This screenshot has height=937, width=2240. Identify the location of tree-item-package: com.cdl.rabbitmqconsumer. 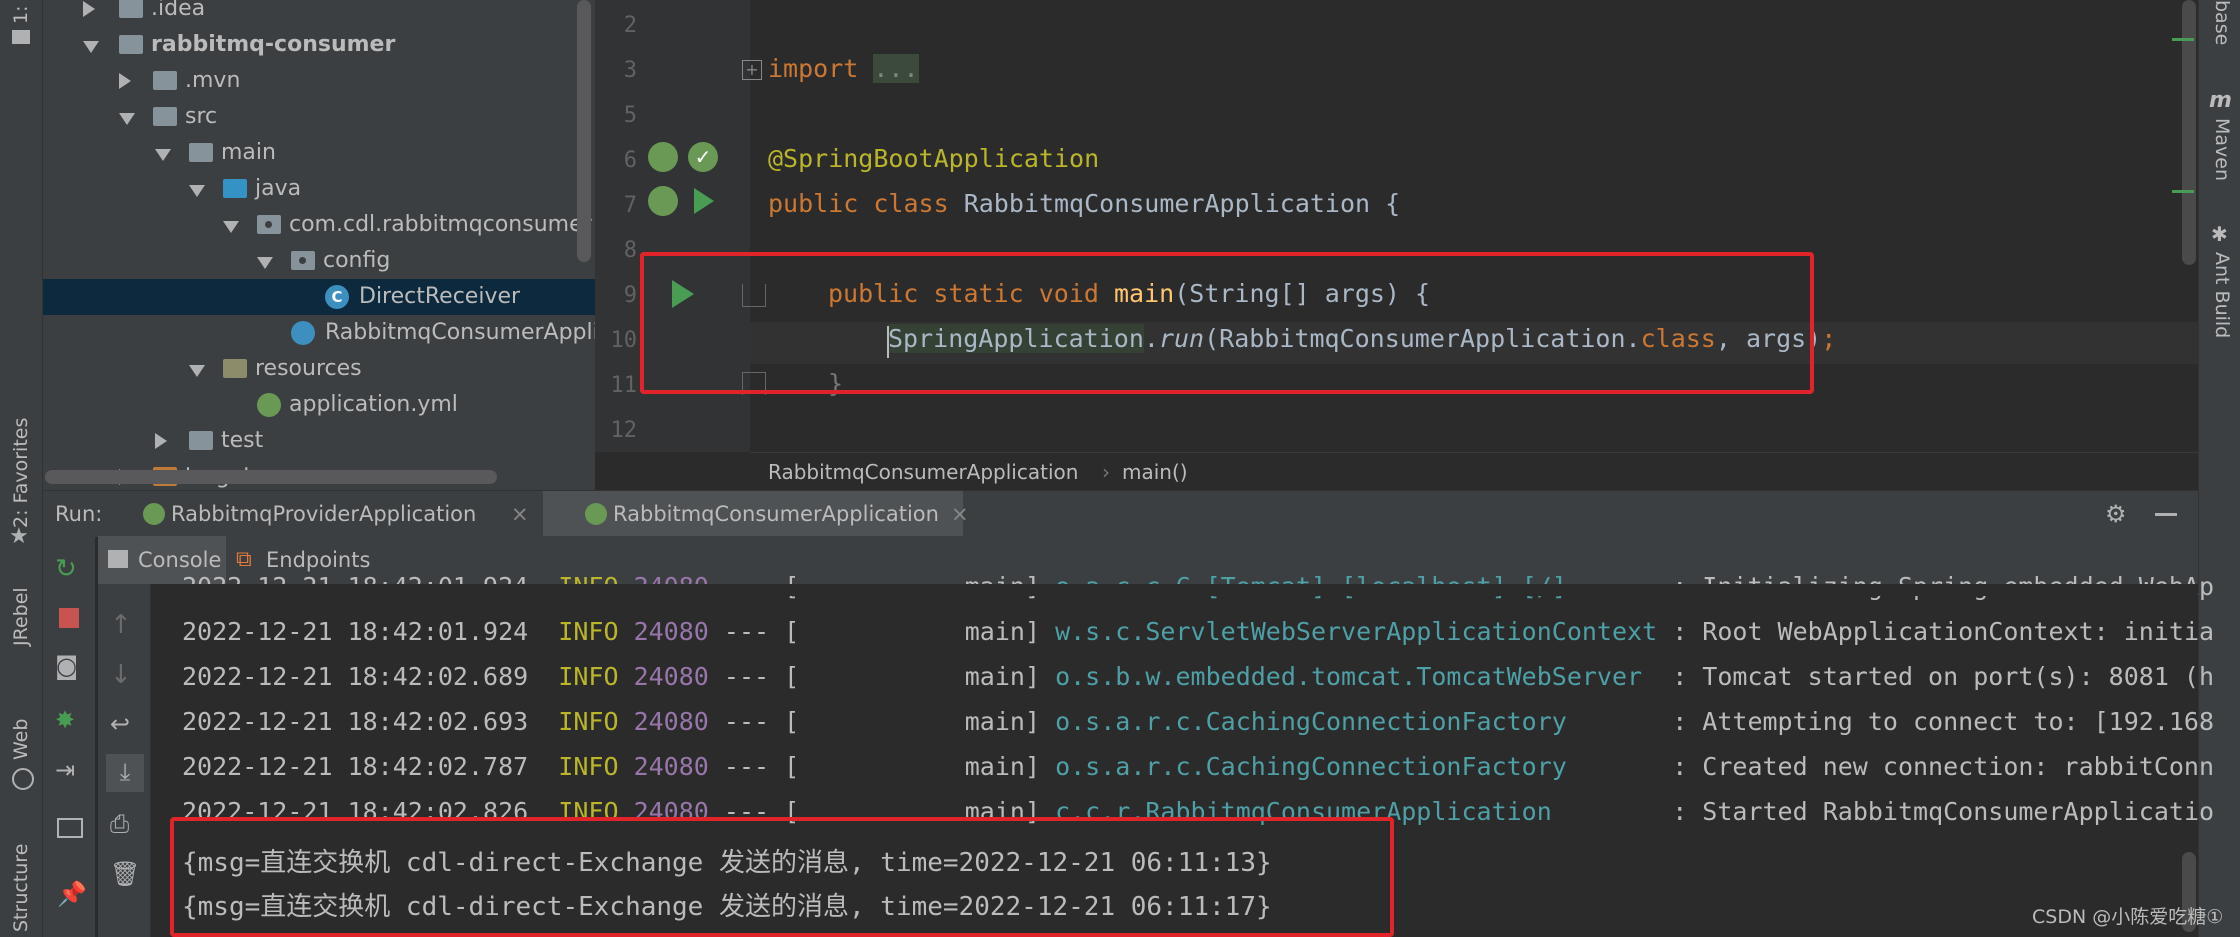
(319, 225).